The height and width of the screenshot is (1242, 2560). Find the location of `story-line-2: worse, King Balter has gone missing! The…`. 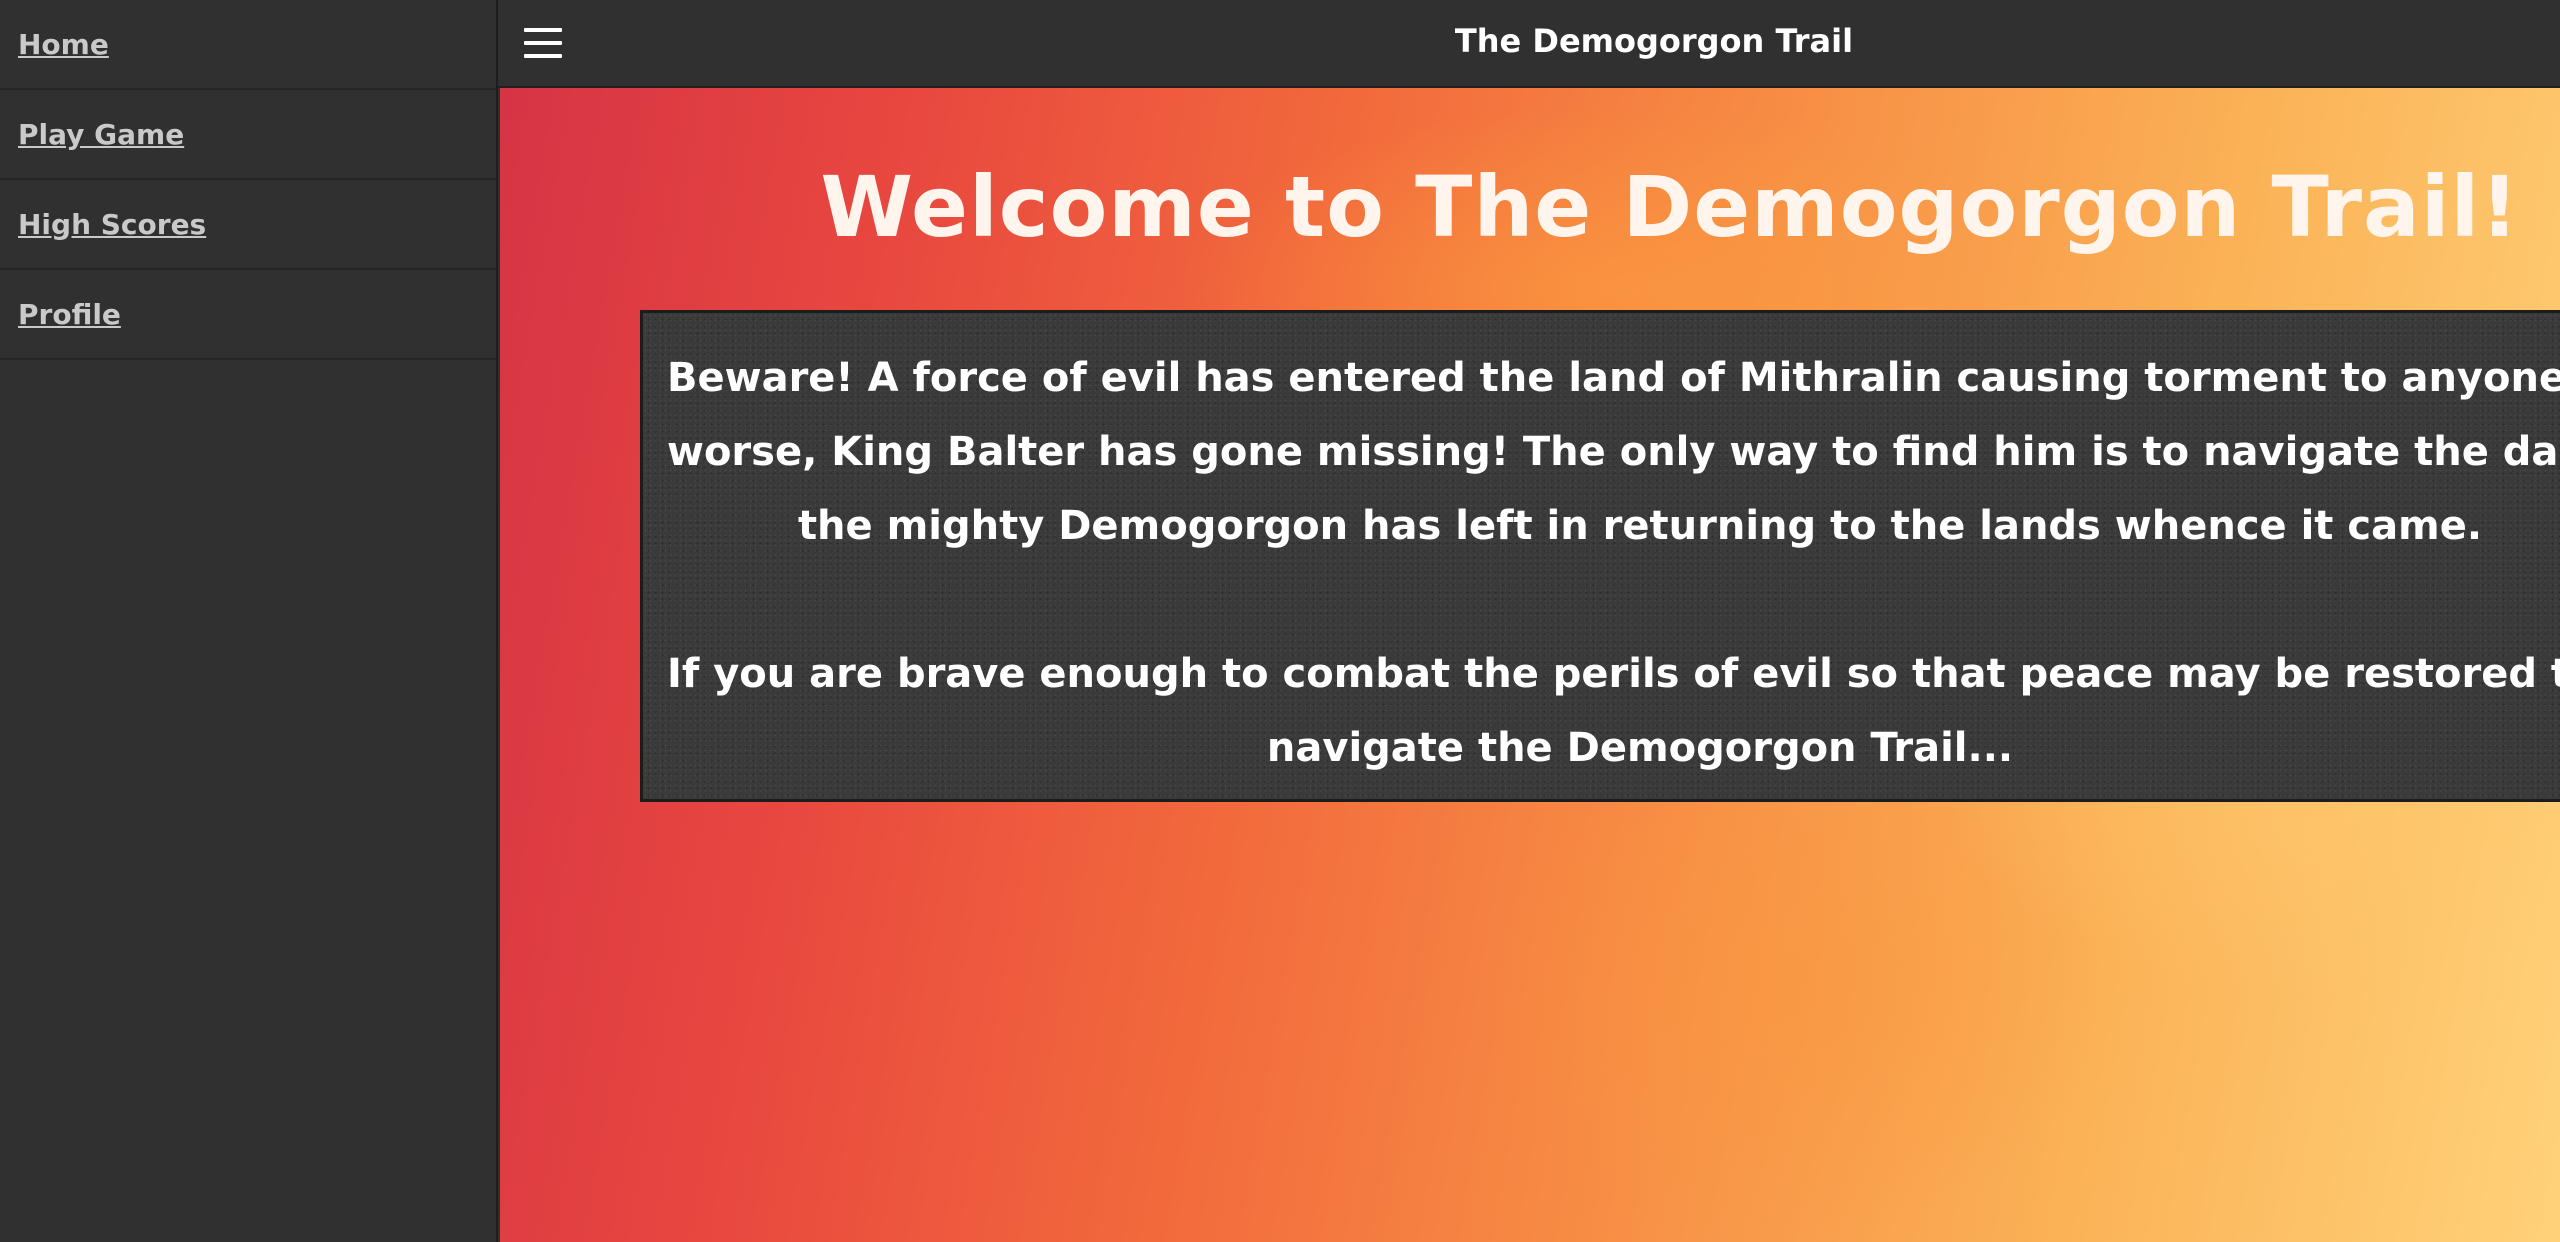

story-line-2: worse, King Balter has gone missing! The… is located at coordinates (1613, 452).